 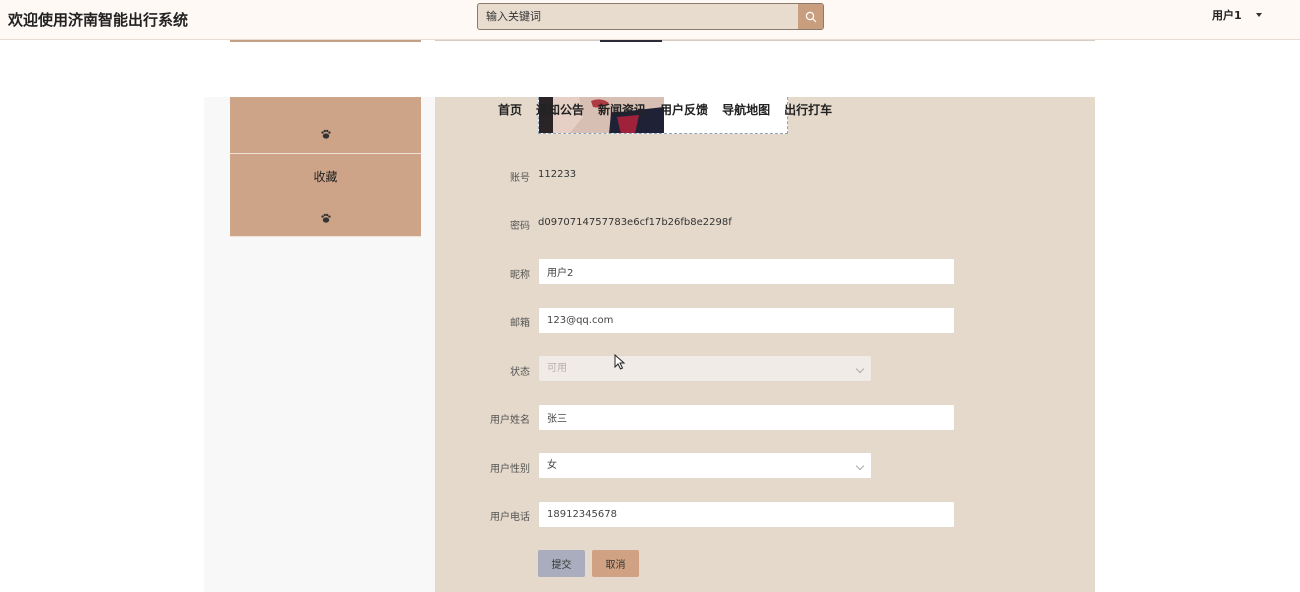 I want to click on mouse-cursor-icon, so click(x=620, y=362).